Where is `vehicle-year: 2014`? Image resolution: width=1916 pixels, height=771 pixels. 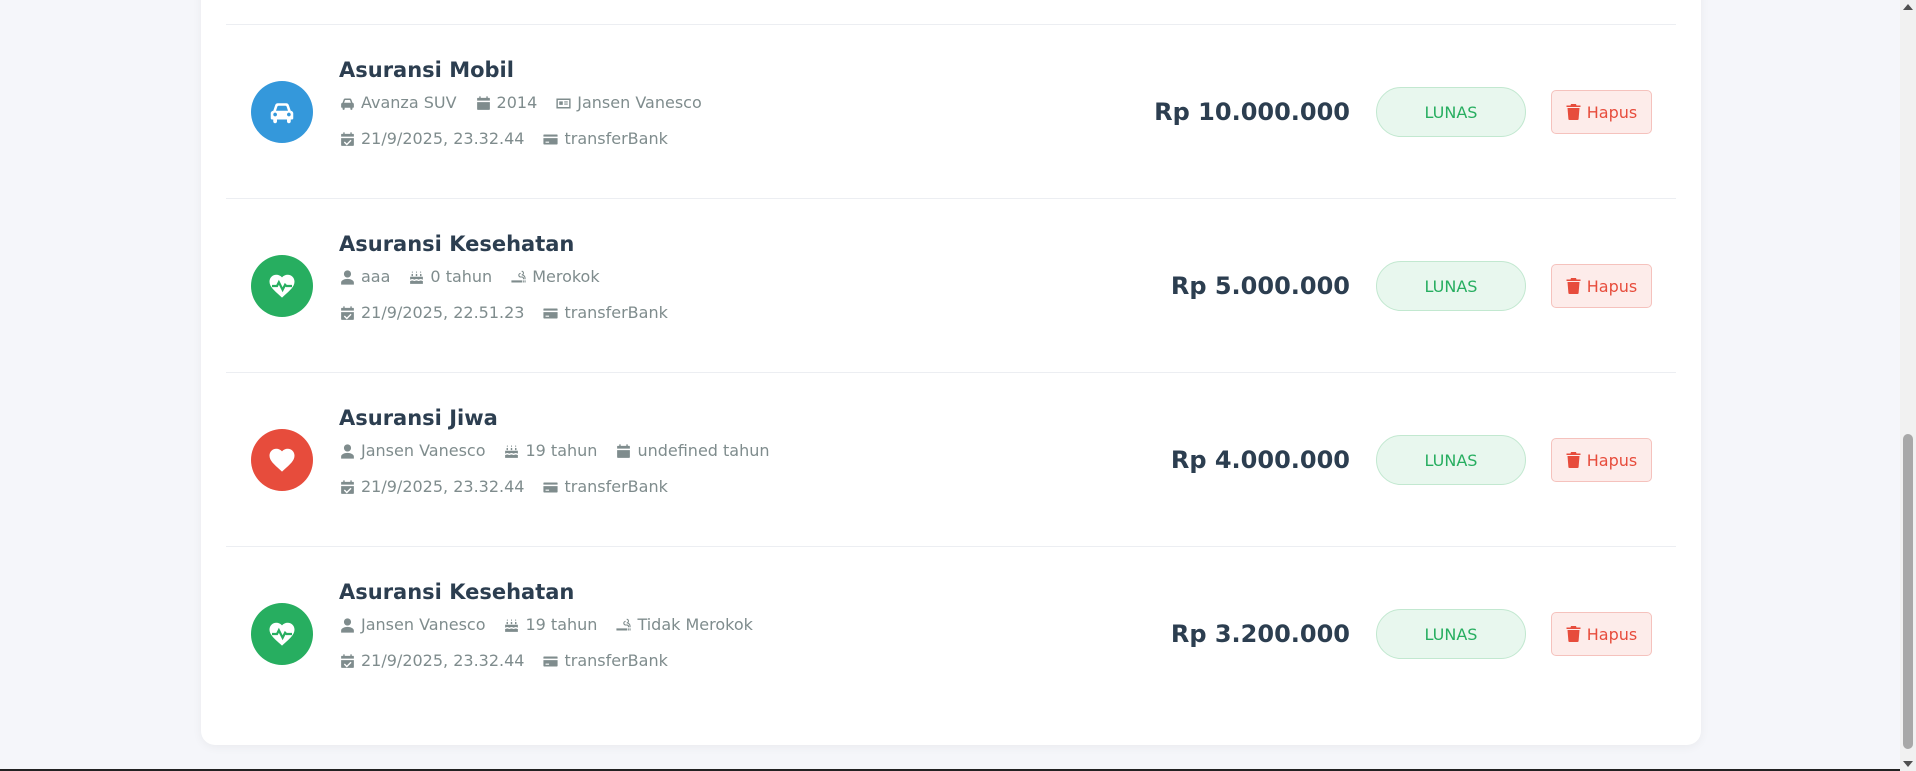
vehicle-year: 2014 is located at coordinates (517, 102).